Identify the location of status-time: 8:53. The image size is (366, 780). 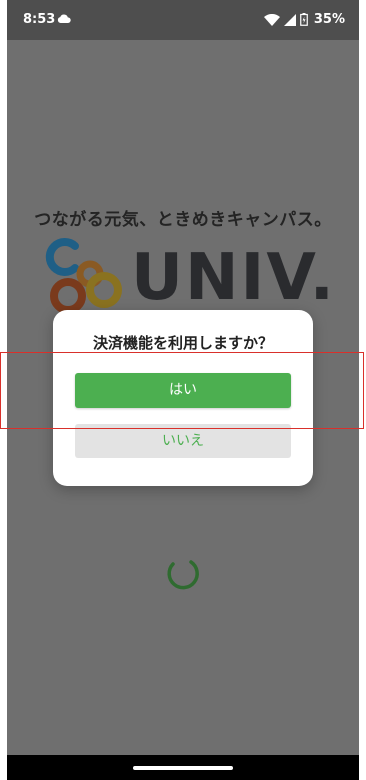
(39, 19).